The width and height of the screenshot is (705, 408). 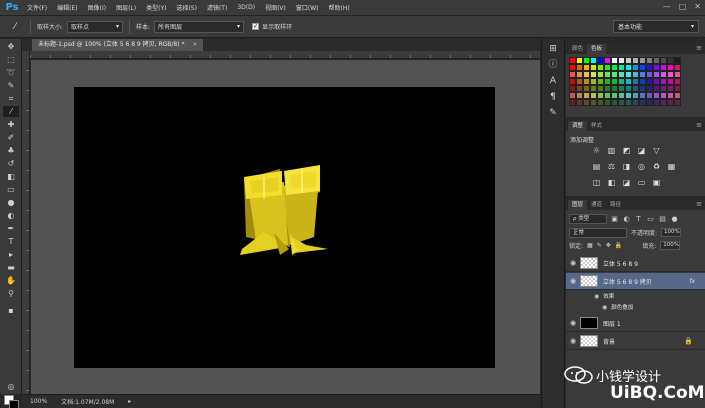 What do you see at coordinates (650, 219) in the screenshot?
I see `filter-shape-icon: ▭` at bounding box center [650, 219].